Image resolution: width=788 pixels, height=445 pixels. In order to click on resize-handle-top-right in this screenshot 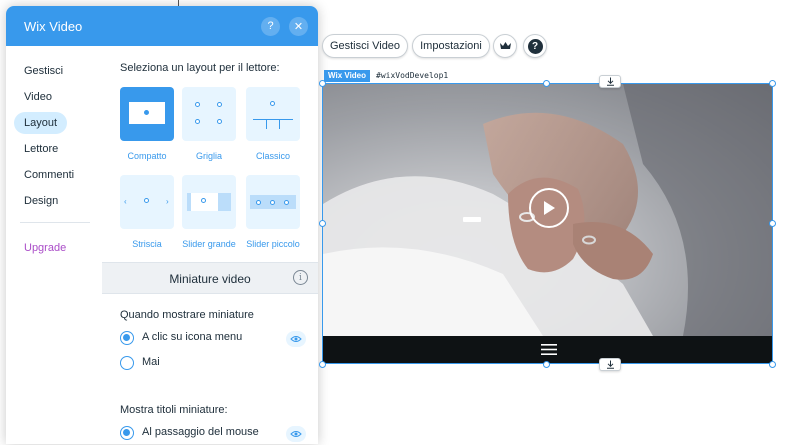, I will do `click(772, 83)`.